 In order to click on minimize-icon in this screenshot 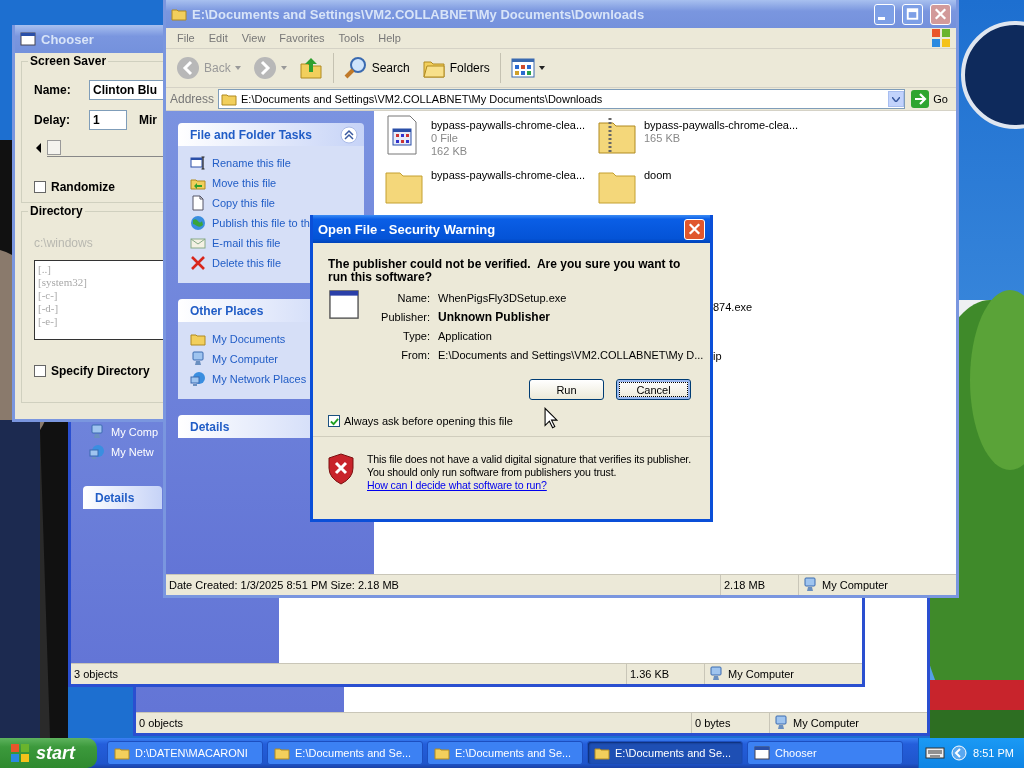, I will do `click(881, 18)`.